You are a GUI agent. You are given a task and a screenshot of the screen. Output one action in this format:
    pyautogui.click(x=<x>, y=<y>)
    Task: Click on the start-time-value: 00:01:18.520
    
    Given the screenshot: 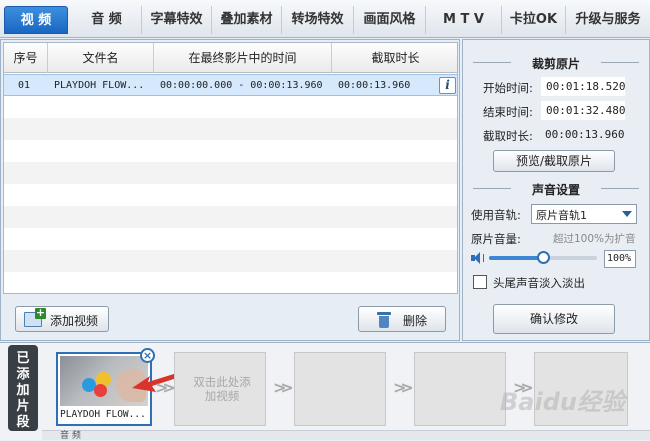 What is the action you would take?
    pyautogui.click(x=586, y=86)
    